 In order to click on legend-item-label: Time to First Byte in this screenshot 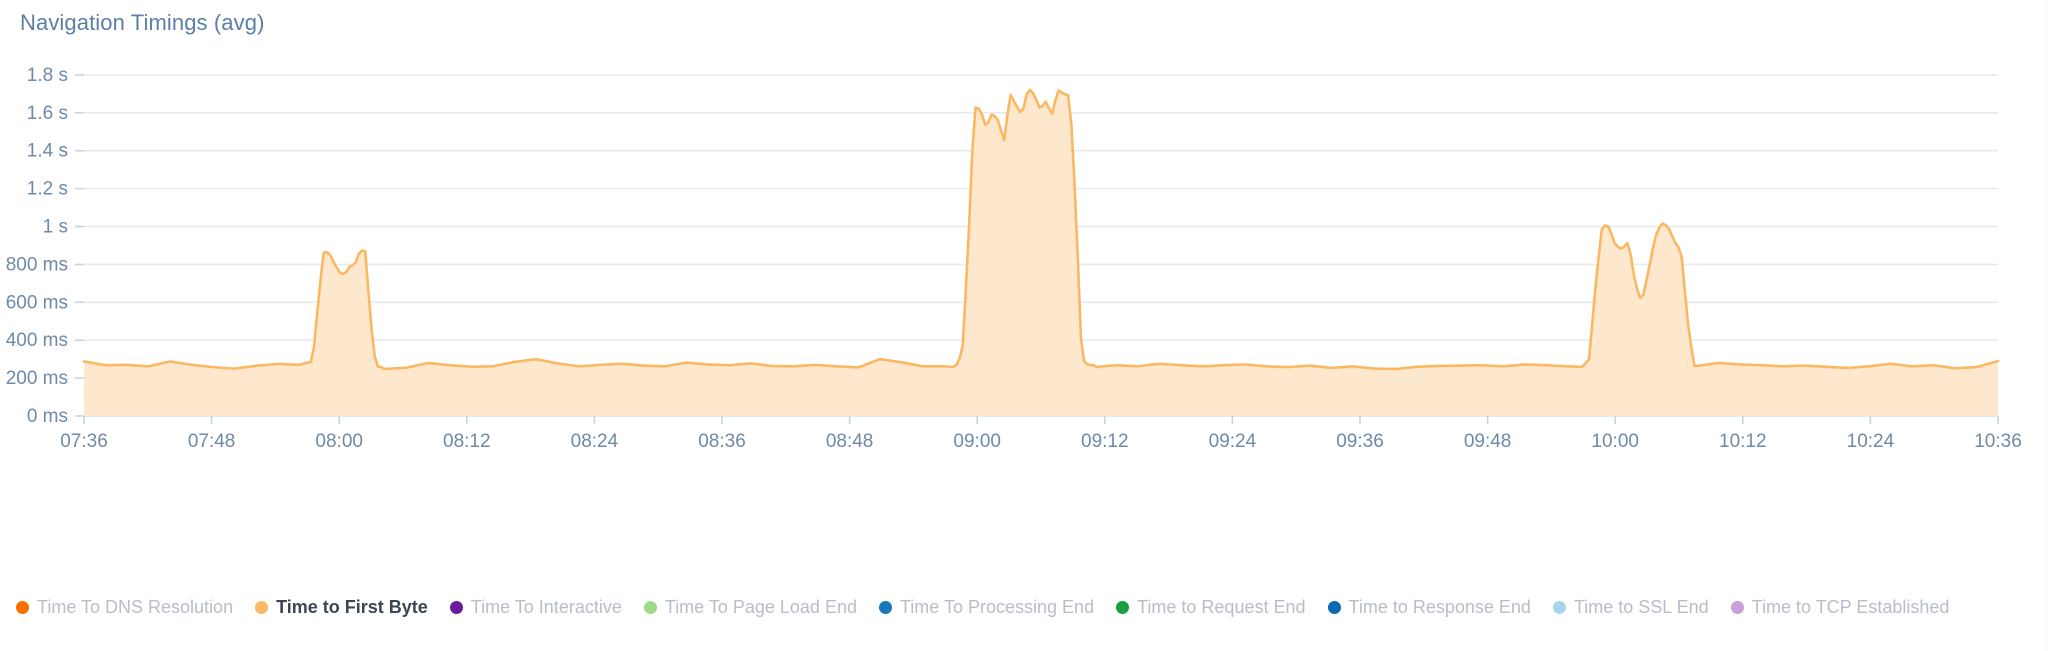, I will do `click(352, 607)`.